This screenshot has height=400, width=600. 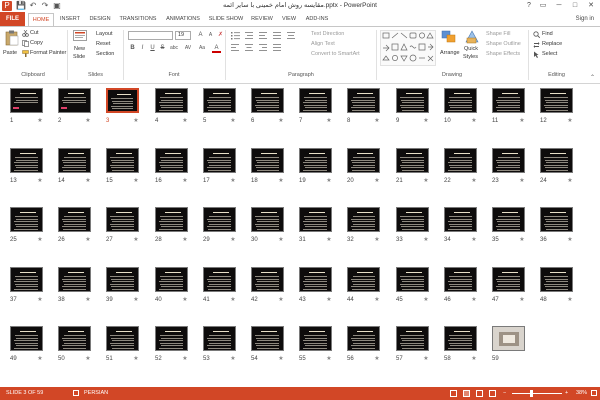 What do you see at coordinates (138, 19) in the screenshot?
I see `tab-transitions: TRANSITIONS` at bounding box center [138, 19].